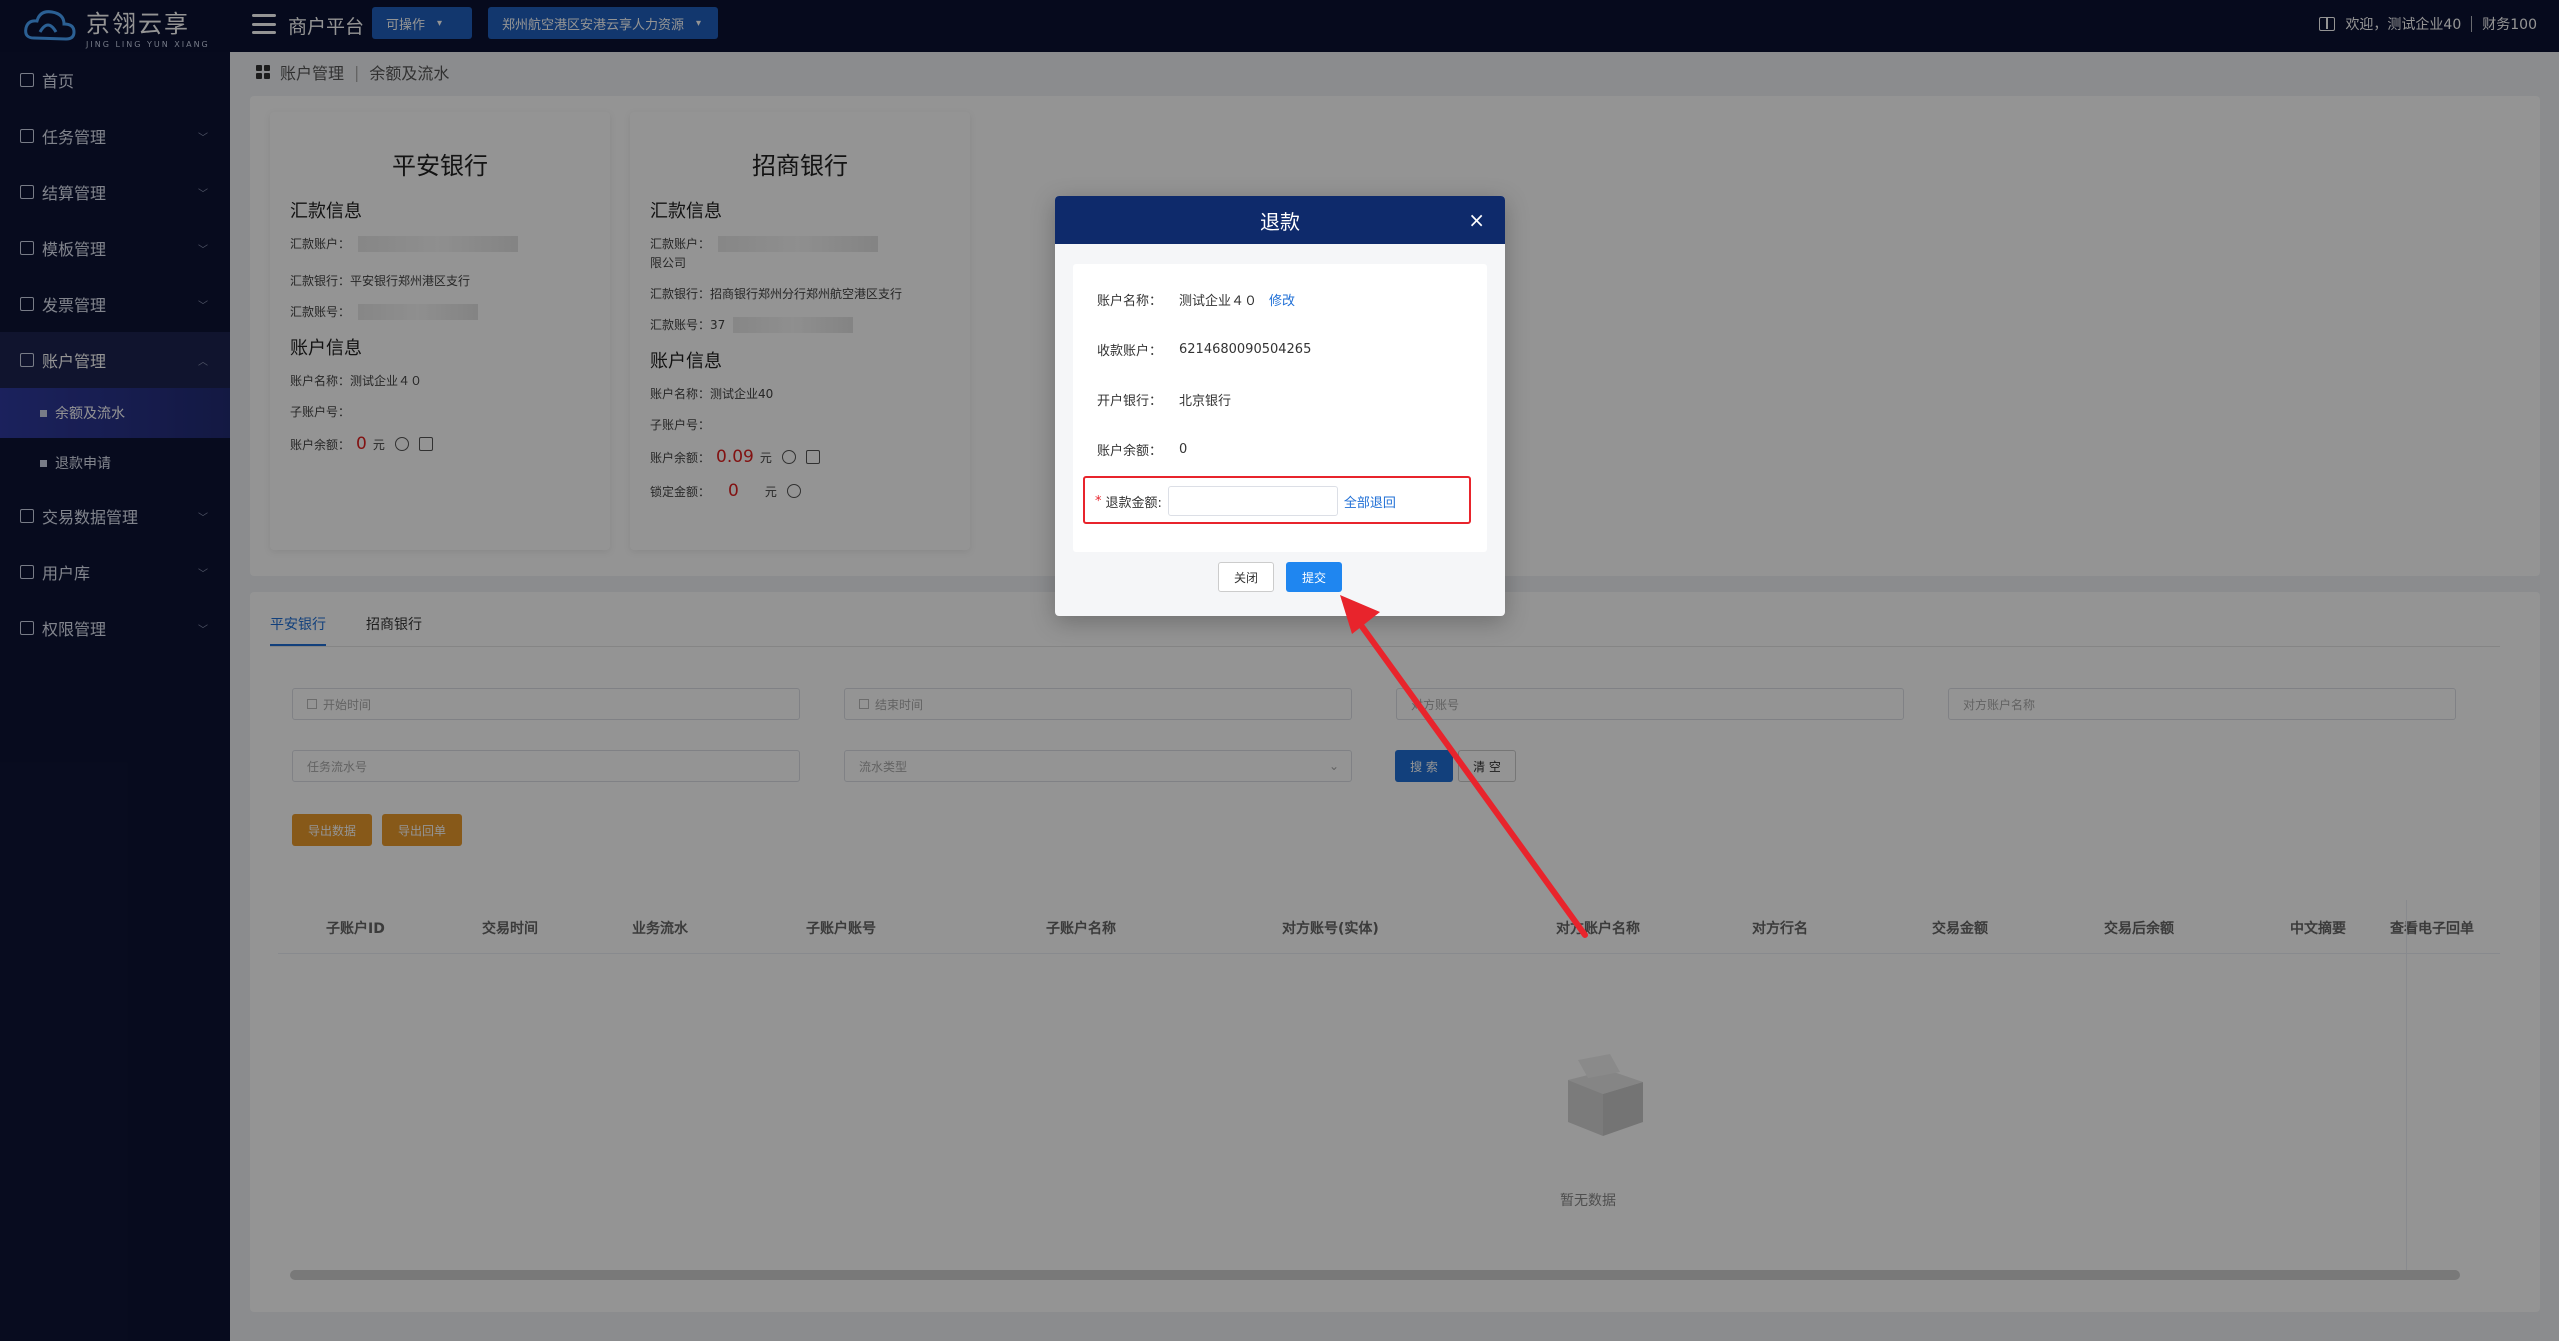  I want to click on submit-button: 提交, so click(1314, 577).